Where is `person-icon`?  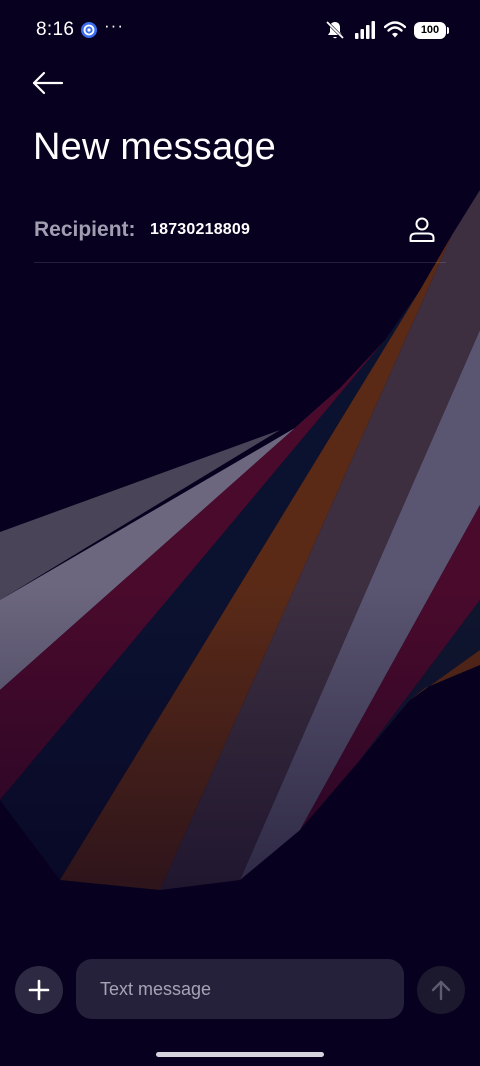
person-icon is located at coordinates (422, 229).